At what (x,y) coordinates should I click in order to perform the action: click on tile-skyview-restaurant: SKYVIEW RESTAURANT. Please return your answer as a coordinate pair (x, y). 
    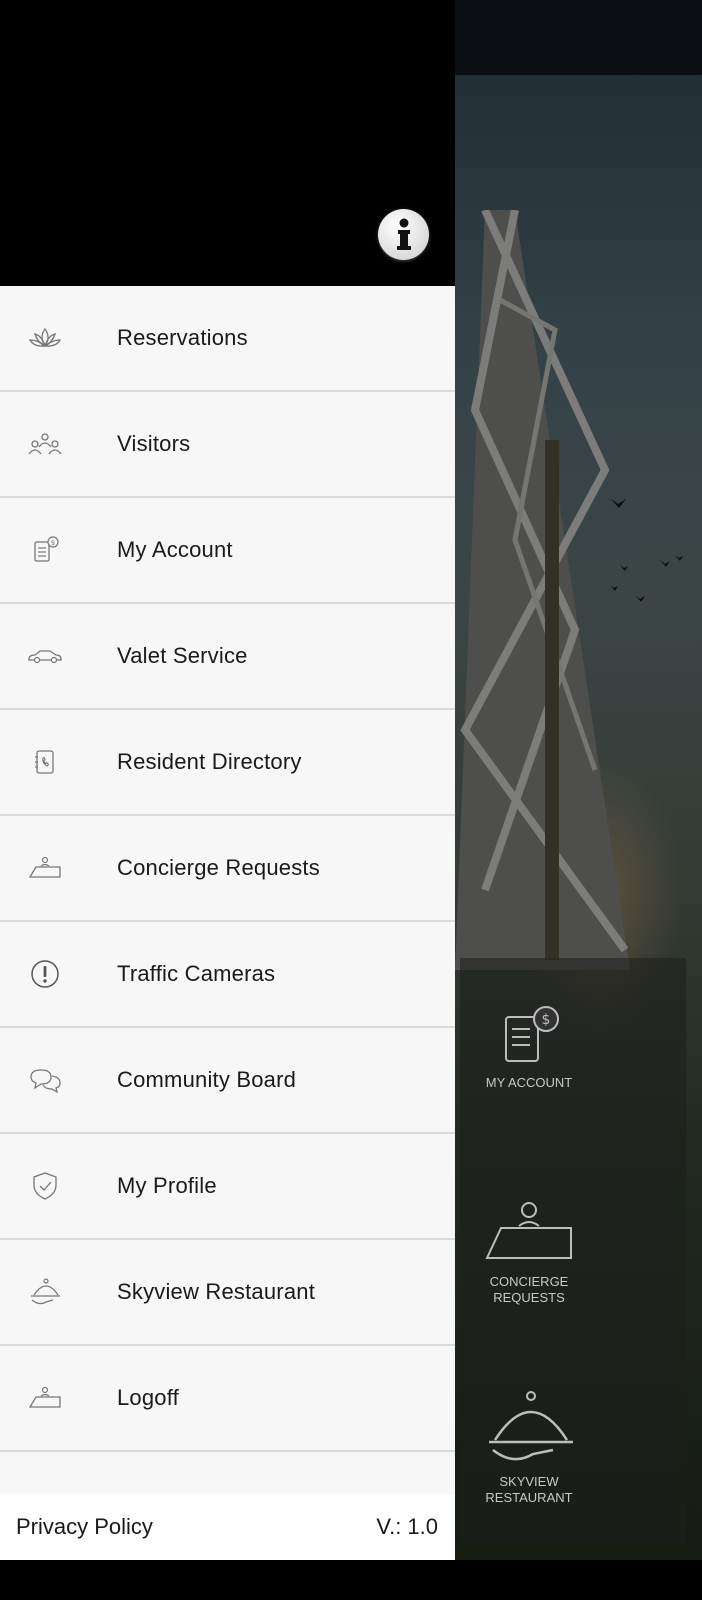
    Looking at the image, I should click on (529, 1447).